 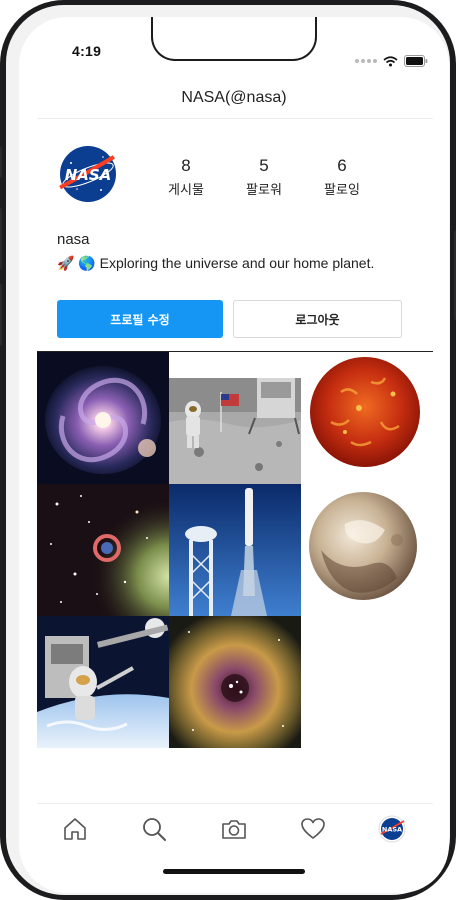 What do you see at coordinates (1, 162) in the screenshot?
I see `mute-switch` at bounding box center [1, 162].